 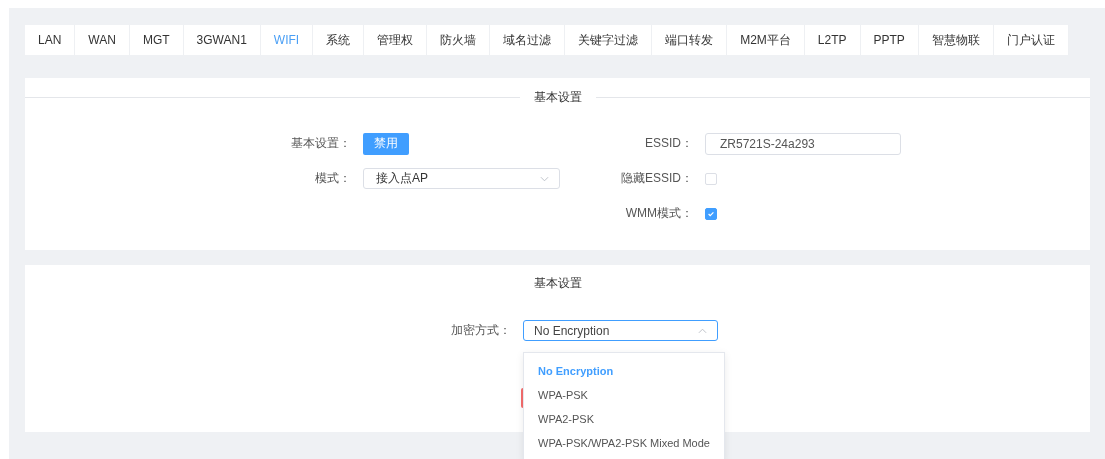 I want to click on tab: 智慧物联, so click(x=956, y=40).